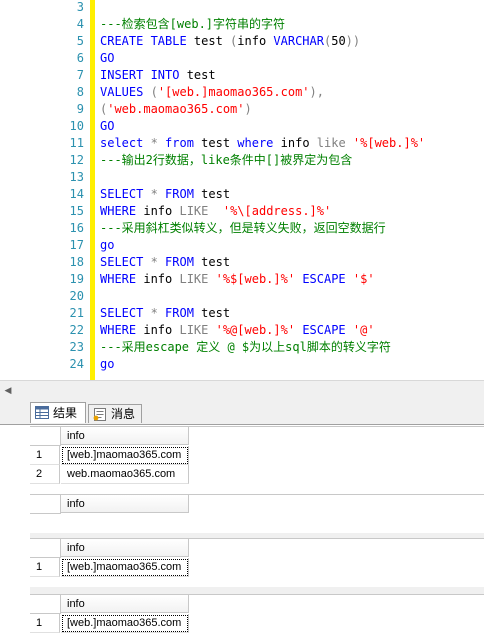 The width and height of the screenshot is (484, 639). I want to click on code-token: ESCAPE, so click(327, 330).